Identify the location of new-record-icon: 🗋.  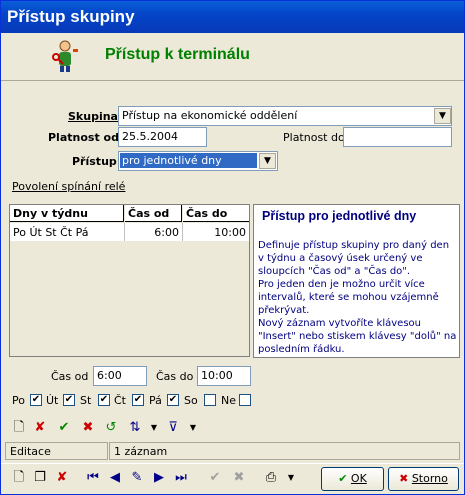
(19, 428).